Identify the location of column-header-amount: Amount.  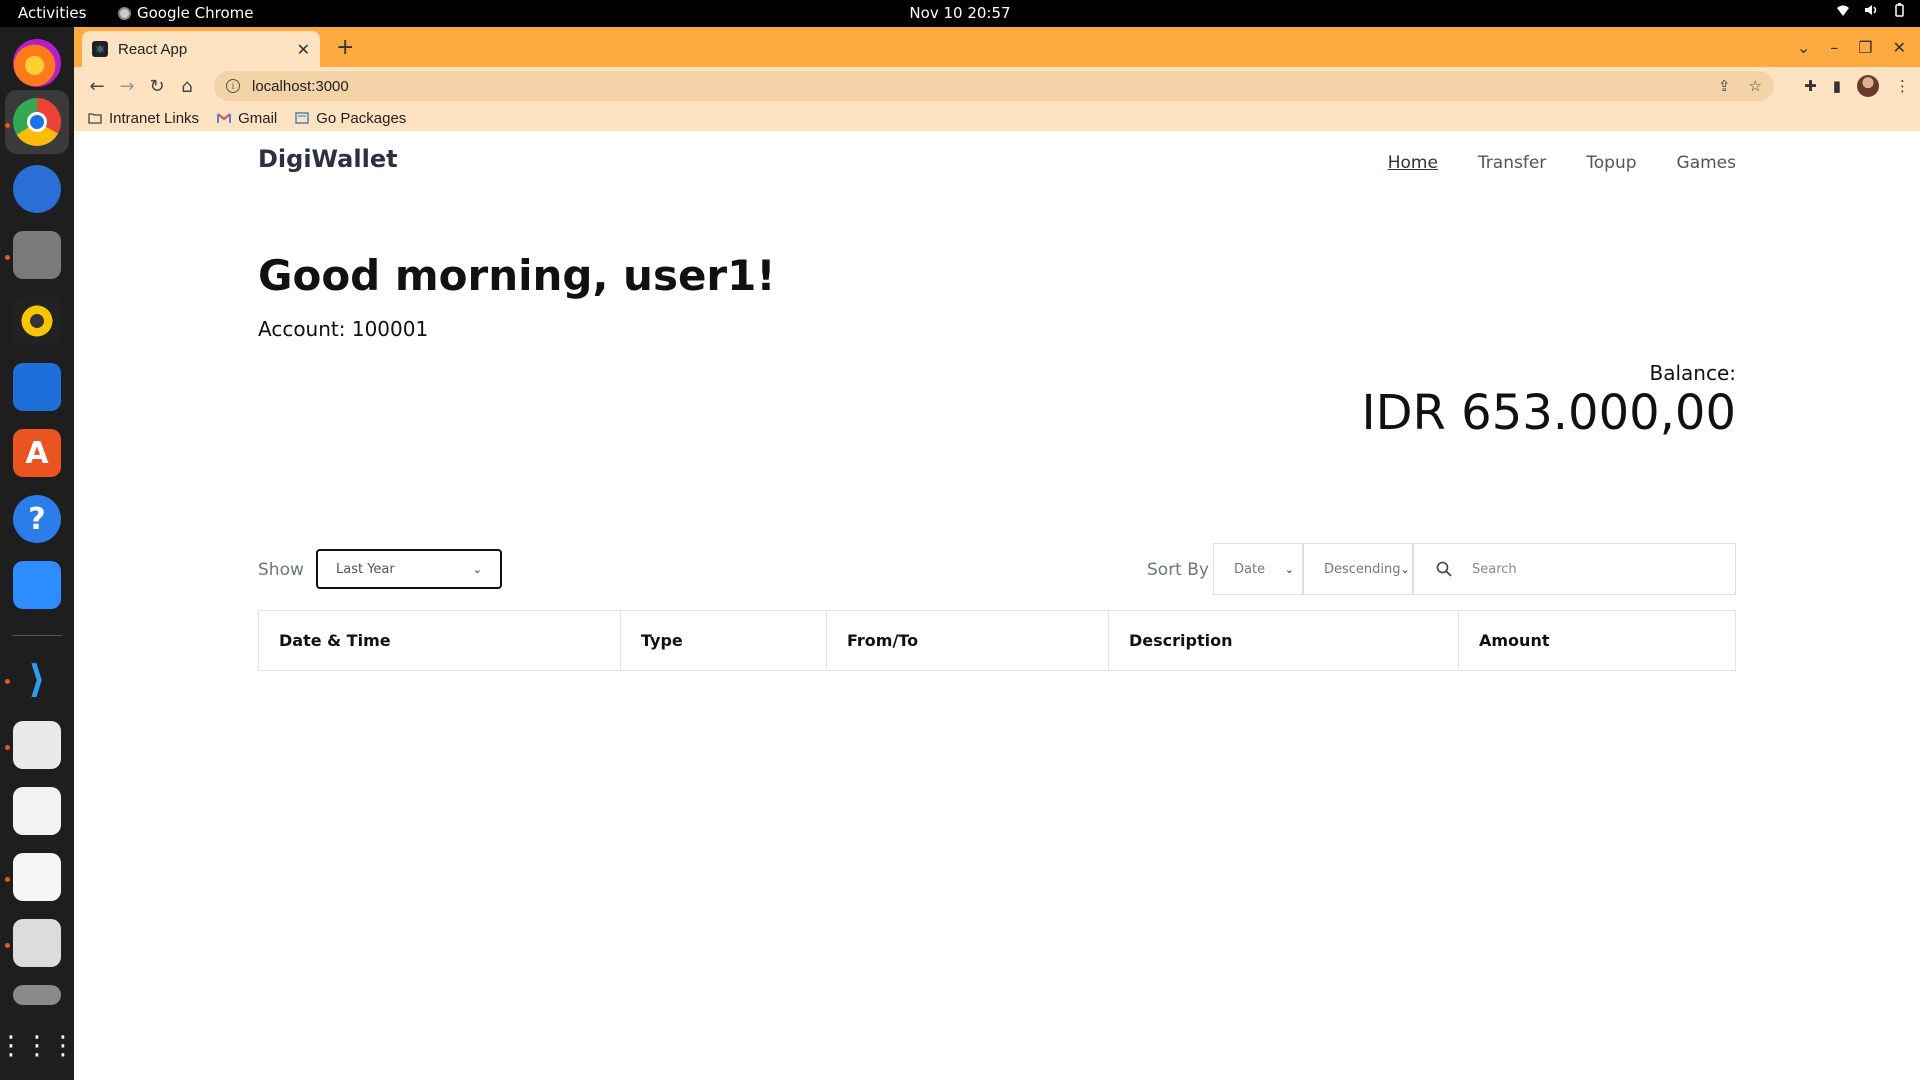
(1597, 640).